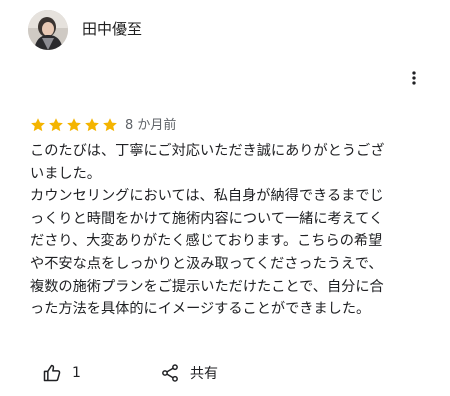 The width and height of the screenshot is (450, 396). What do you see at coordinates (76, 373) in the screenshot?
I see `like-count: 1` at bounding box center [76, 373].